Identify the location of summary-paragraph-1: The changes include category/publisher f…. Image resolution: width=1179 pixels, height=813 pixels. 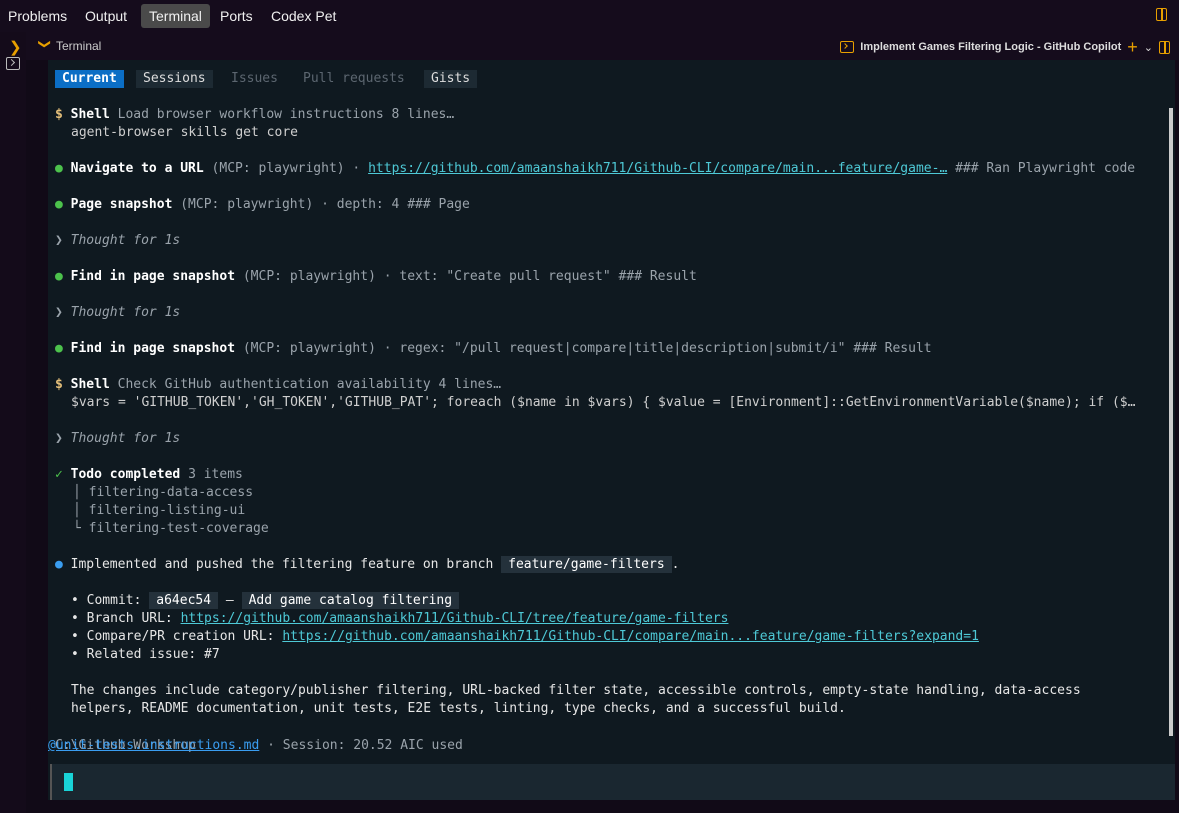
(576, 690).